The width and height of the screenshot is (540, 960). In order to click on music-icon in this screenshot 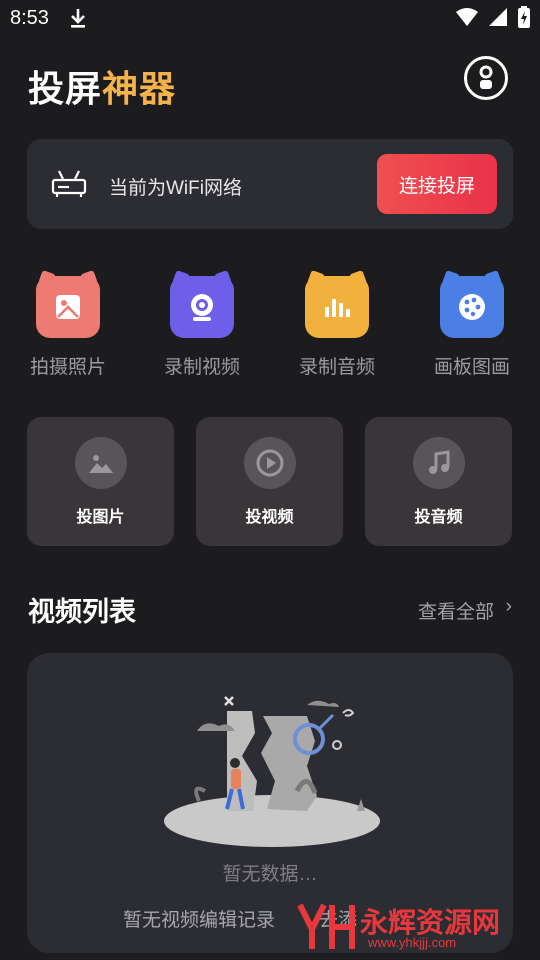, I will do `click(438, 462)`.